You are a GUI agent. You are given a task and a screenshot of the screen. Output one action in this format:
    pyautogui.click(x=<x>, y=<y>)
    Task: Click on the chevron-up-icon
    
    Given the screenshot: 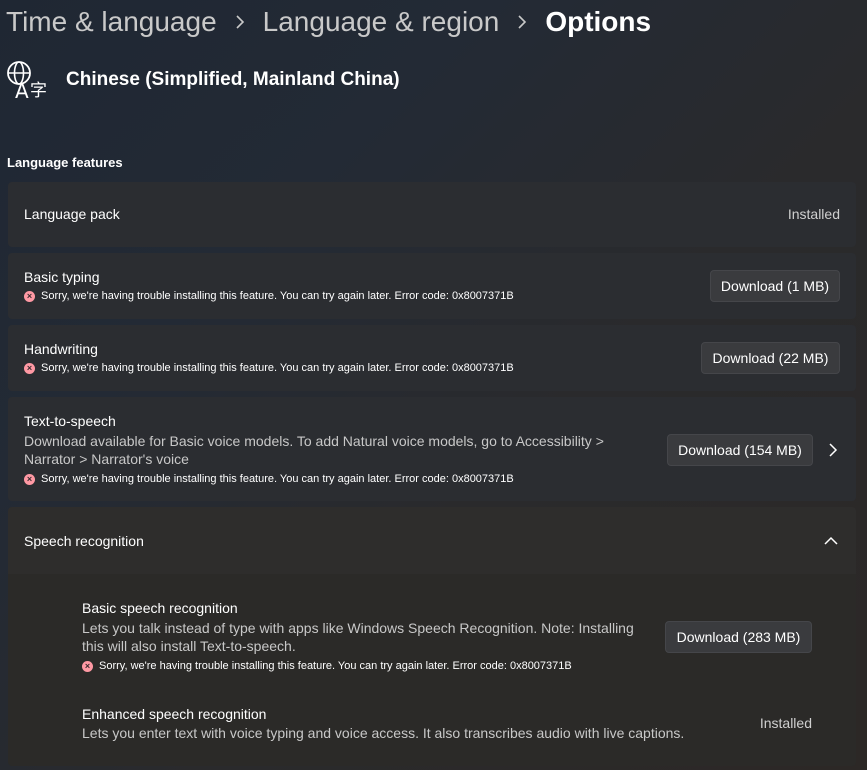 What is the action you would take?
    pyautogui.click(x=831, y=541)
    